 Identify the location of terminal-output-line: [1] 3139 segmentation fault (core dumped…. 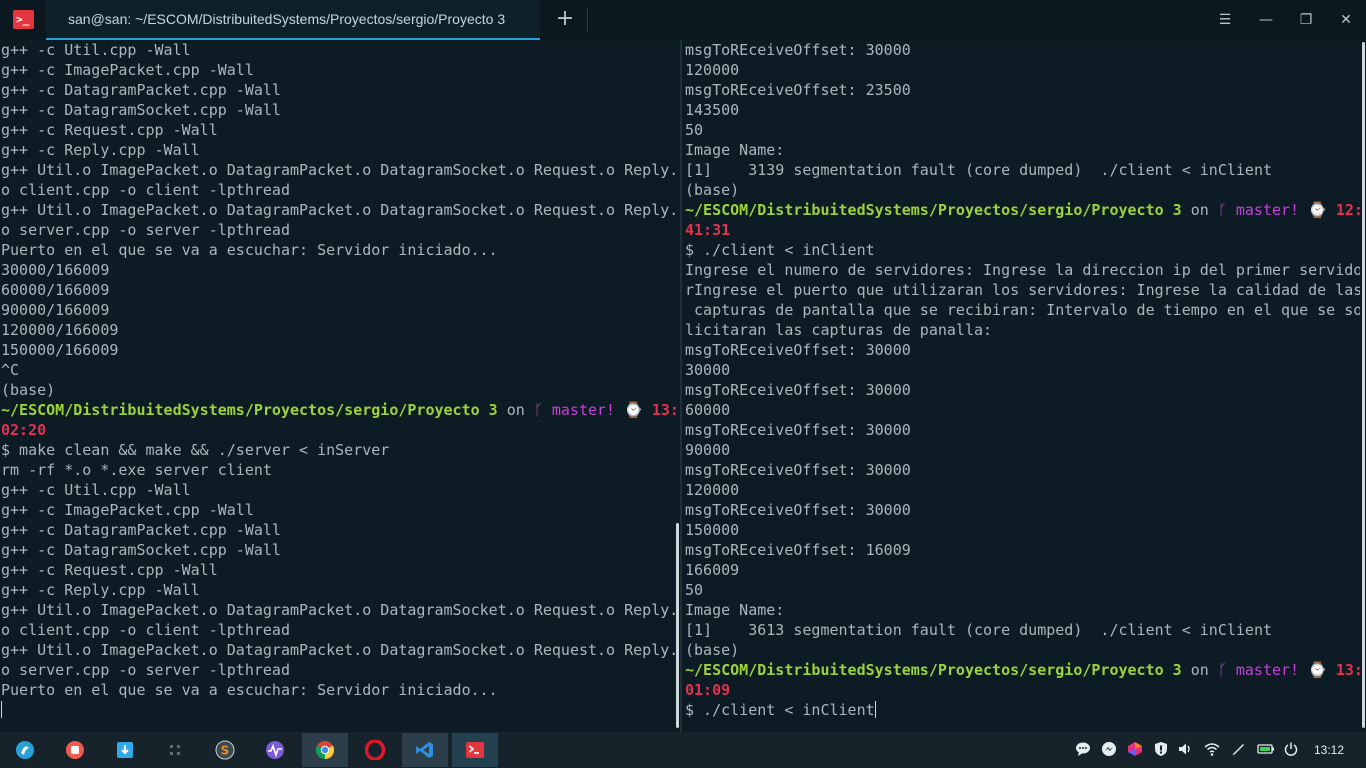
(978, 170).